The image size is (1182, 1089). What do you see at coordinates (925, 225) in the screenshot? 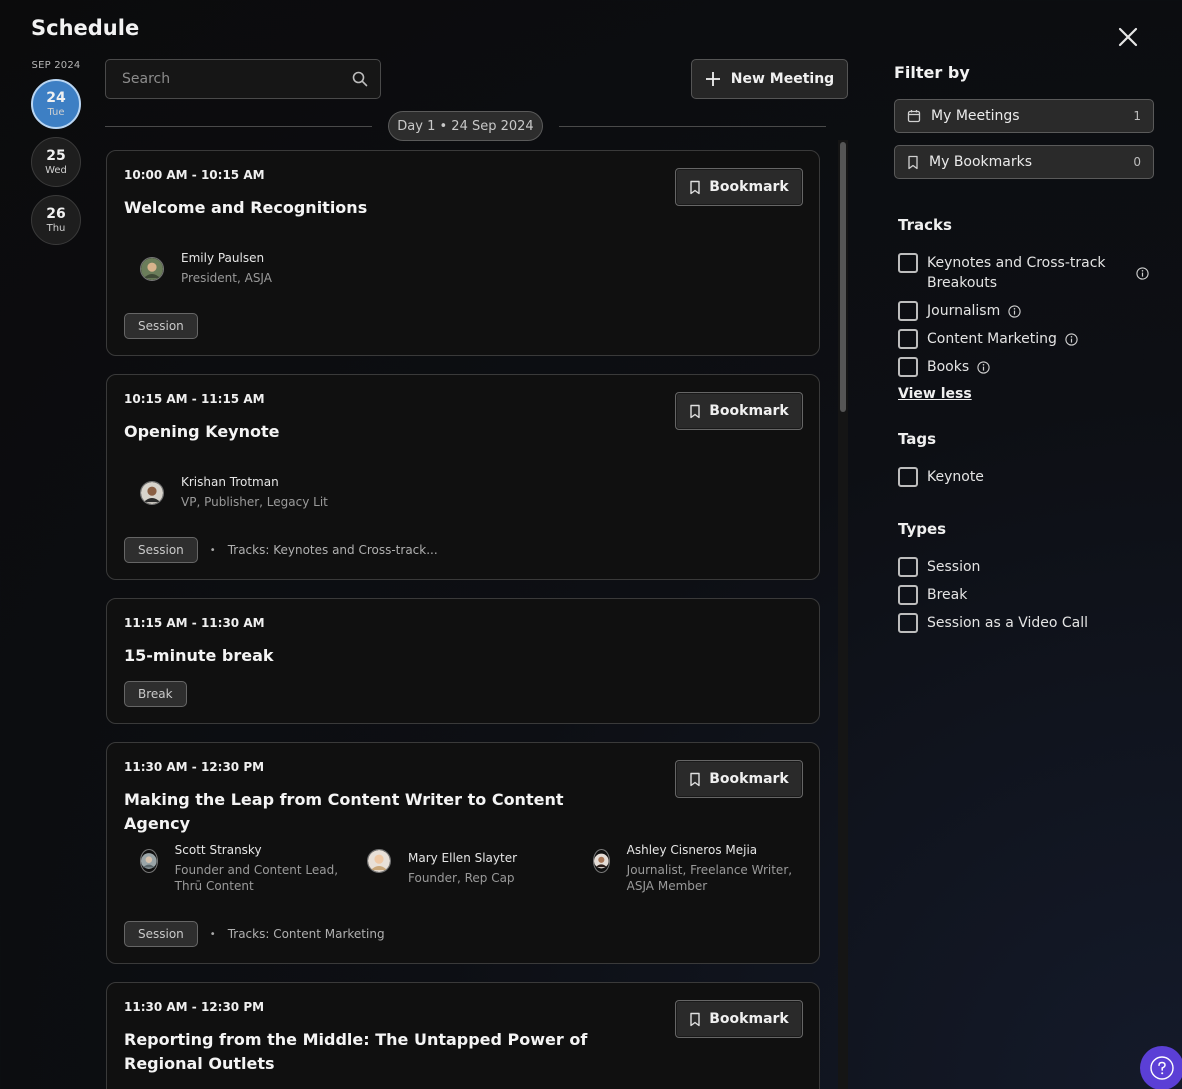
I see `tracks-heading: Tracks` at bounding box center [925, 225].